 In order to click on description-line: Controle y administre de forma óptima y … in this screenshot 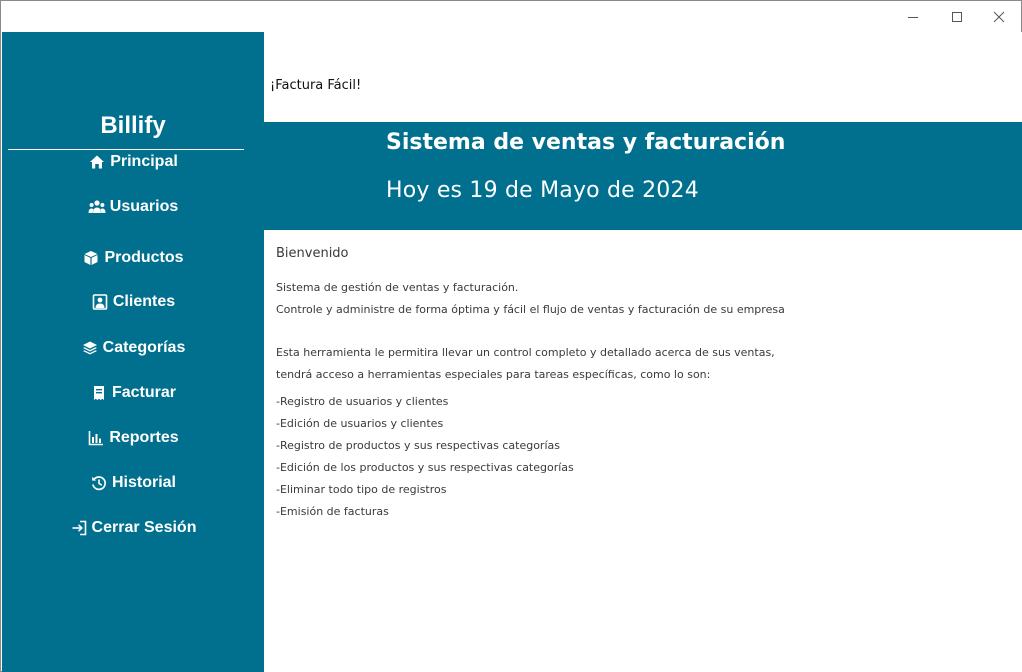, I will do `click(530, 309)`.